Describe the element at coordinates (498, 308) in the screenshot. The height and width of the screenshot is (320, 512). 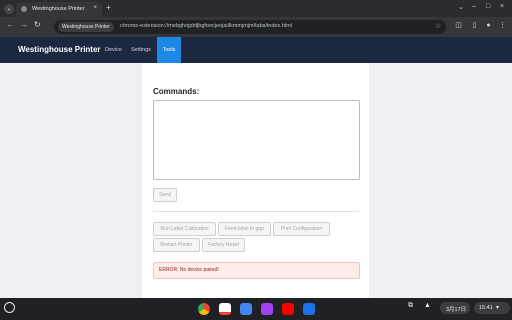
I see `wifi-icon: ▾` at that location.